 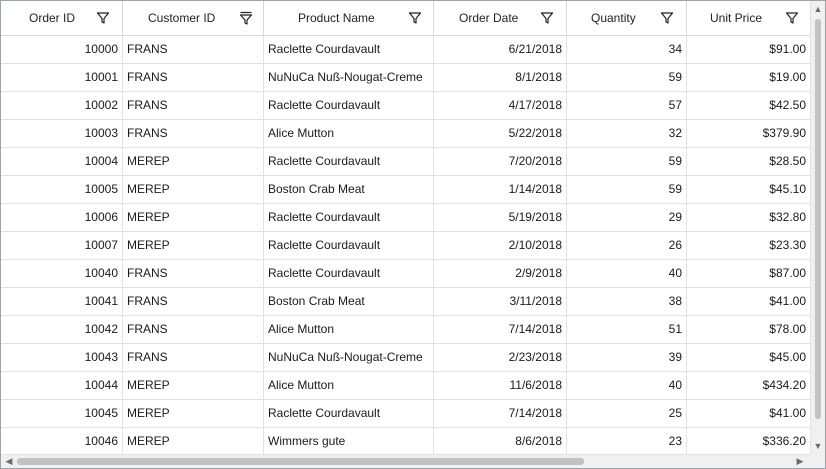 What do you see at coordinates (349, 18) in the screenshot?
I see `column-header-product-name: Product Name` at bounding box center [349, 18].